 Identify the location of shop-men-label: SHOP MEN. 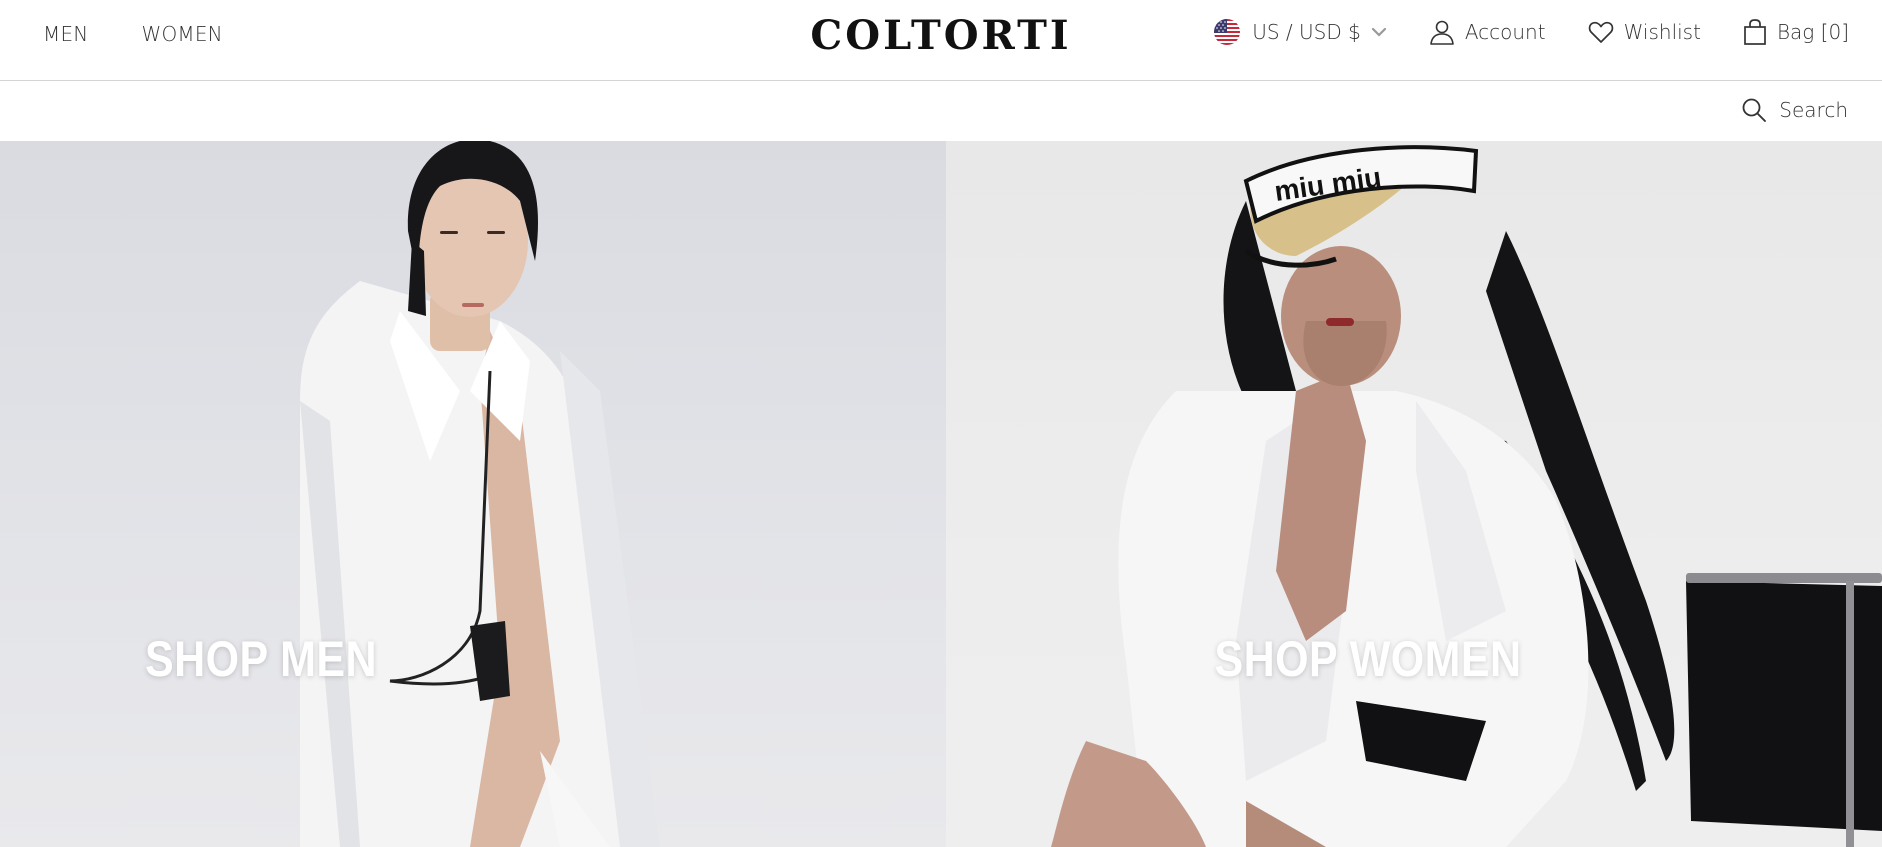
(334, 659).